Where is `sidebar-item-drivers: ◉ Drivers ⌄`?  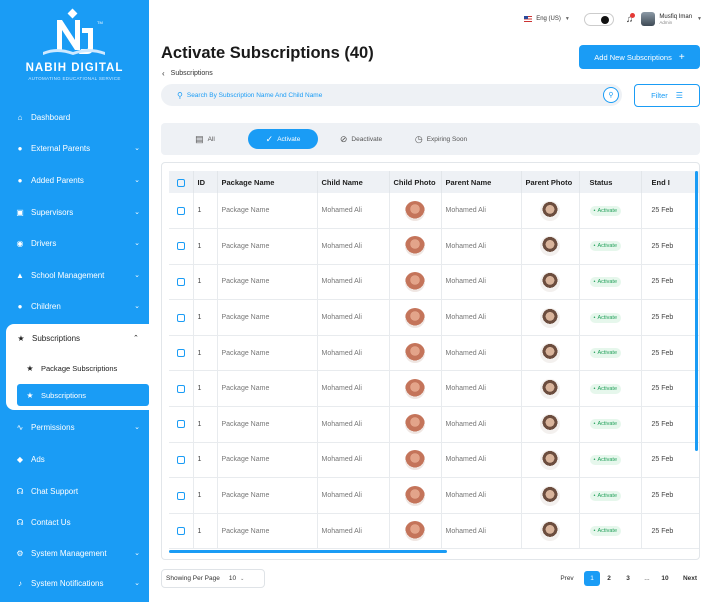
sidebar-item-drivers: ◉ Drivers ⌄ is located at coordinates (77, 243).